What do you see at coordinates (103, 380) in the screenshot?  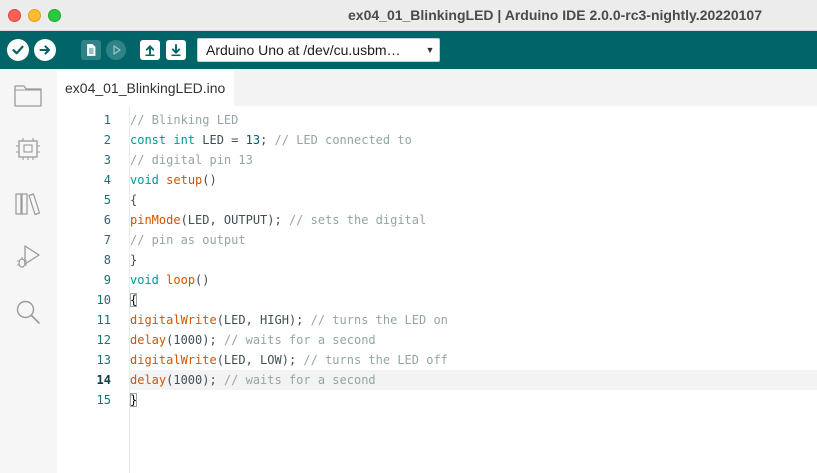 I see `line-number: 14` at bounding box center [103, 380].